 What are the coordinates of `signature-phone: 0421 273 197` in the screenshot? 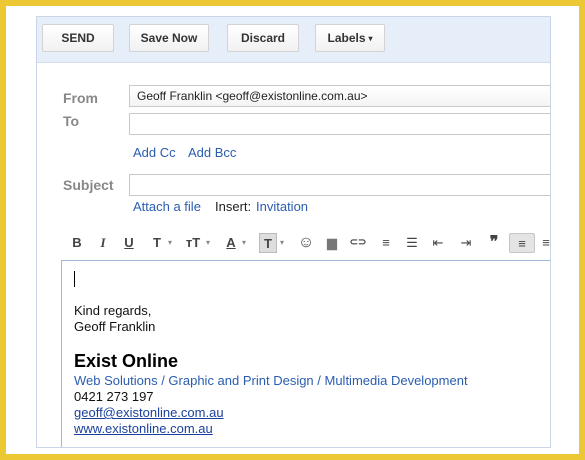 It's located at (114, 396).